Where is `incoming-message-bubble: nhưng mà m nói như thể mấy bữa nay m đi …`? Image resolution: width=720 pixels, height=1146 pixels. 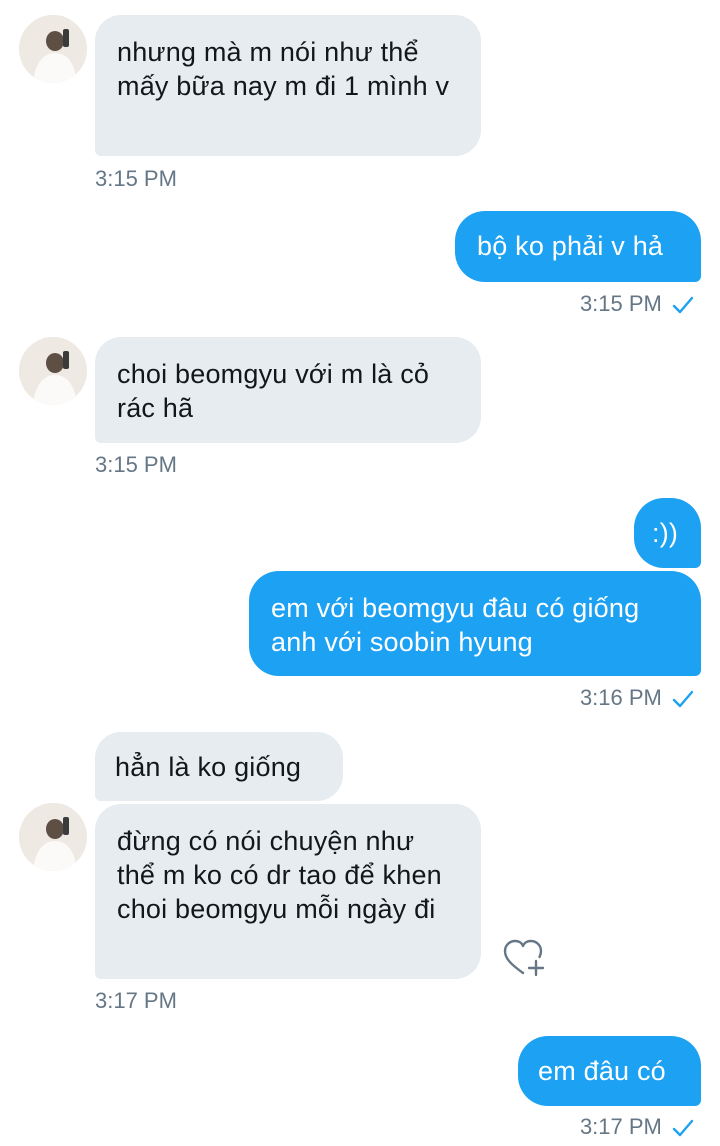 incoming-message-bubble: nhưng mà m nói như thể mấy bữa nay m đi … is located at coordinates (288, 85).